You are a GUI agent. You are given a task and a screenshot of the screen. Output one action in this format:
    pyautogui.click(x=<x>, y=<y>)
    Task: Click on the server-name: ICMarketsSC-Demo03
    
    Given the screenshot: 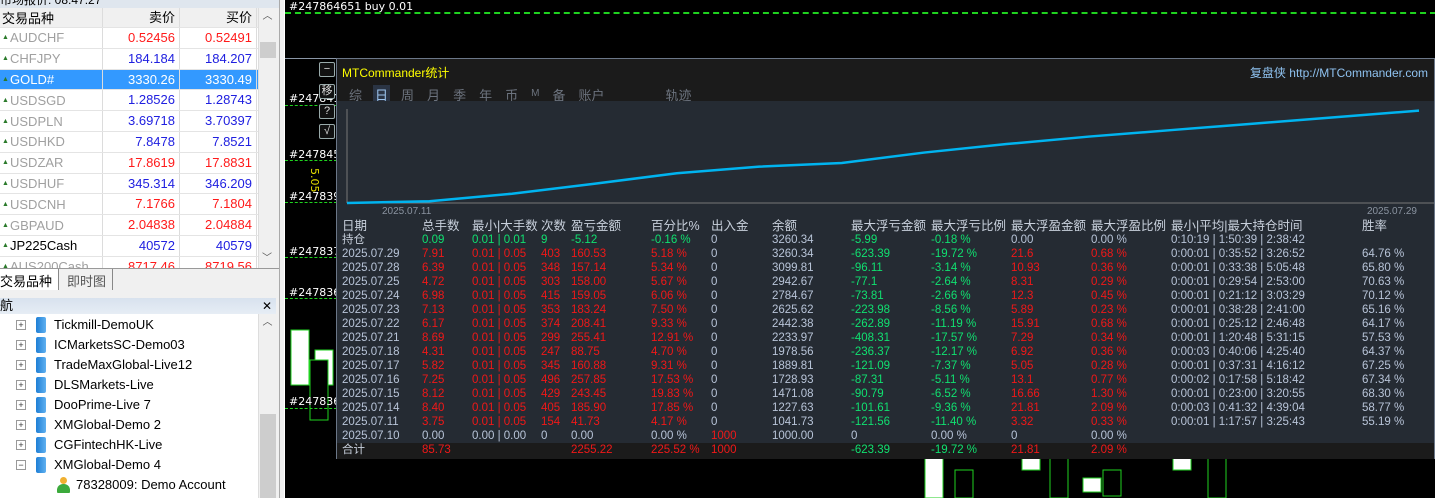 What is the action you would take?
    pyautogui.click(x=119, y=344)
    